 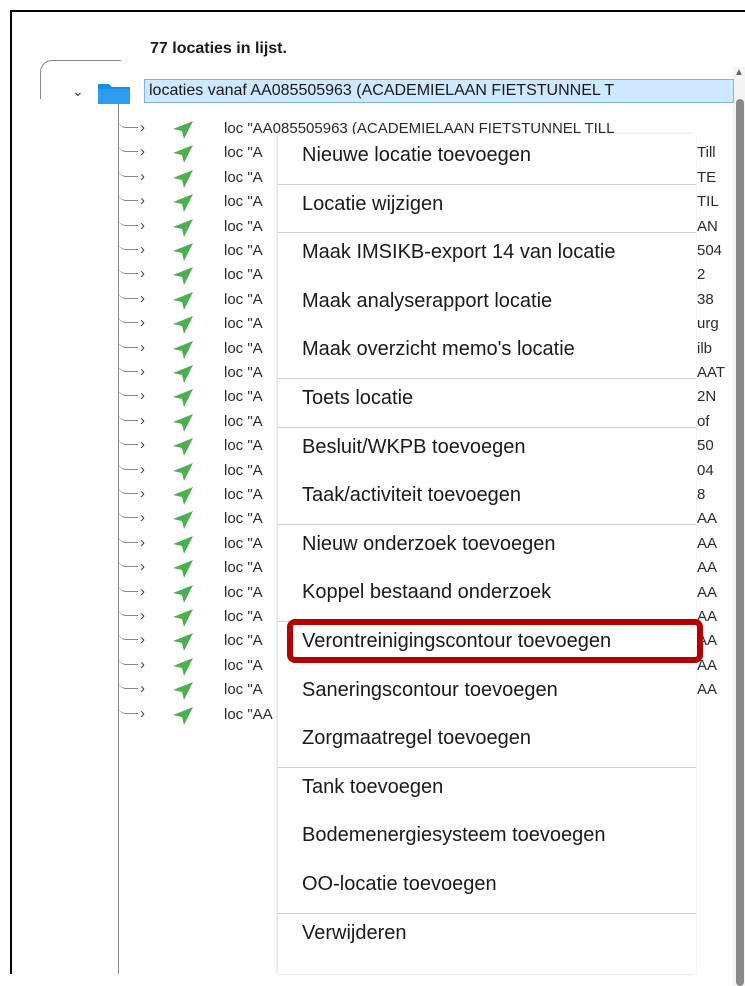 What do you see at coordinates (487, 401) in the screenshot?
I see `menu-item-toets-locatie: Toets locatie` at bounding box center [487, 401].